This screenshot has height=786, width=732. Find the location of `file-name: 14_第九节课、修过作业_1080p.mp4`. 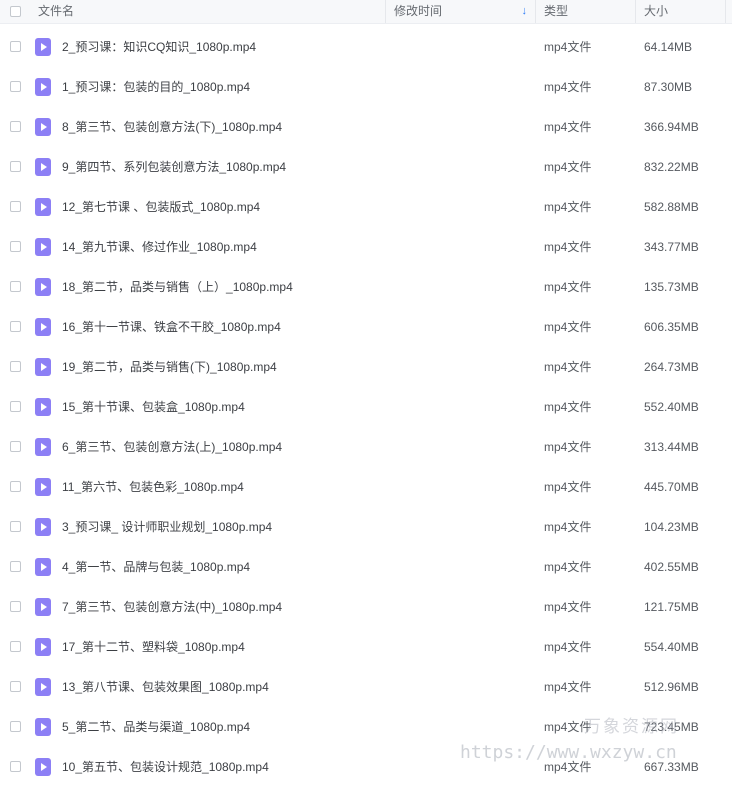

file-name: 14_第九节课、修过作业_1080p.mp4 is located at coordinates (159, 247).